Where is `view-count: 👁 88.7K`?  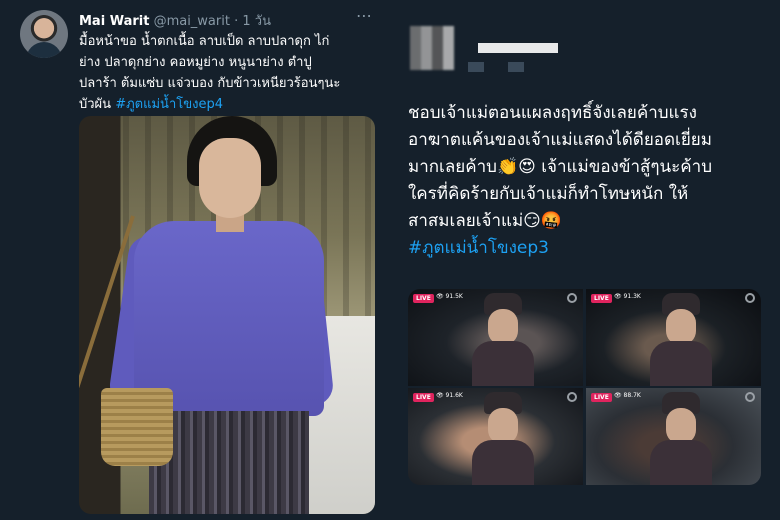 view-count: 👁 88.7K is located at coordinates (627, 395).